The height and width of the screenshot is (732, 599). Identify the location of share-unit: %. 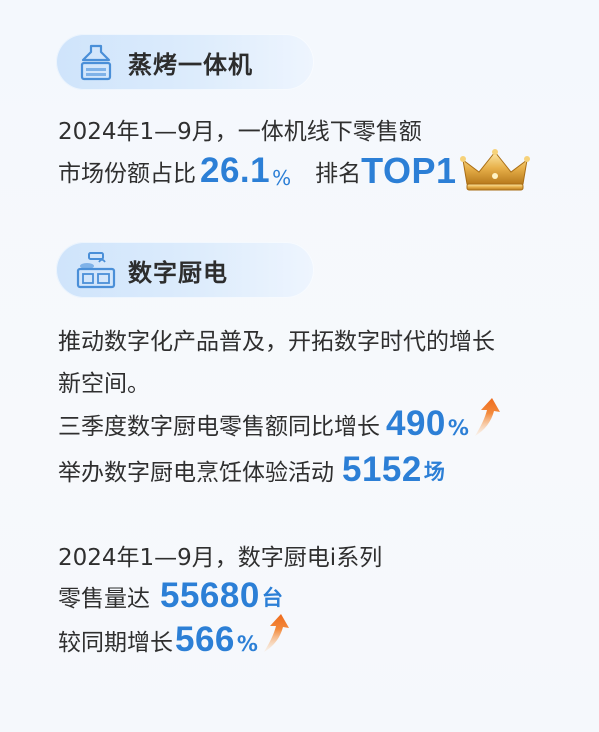
(282, 178).